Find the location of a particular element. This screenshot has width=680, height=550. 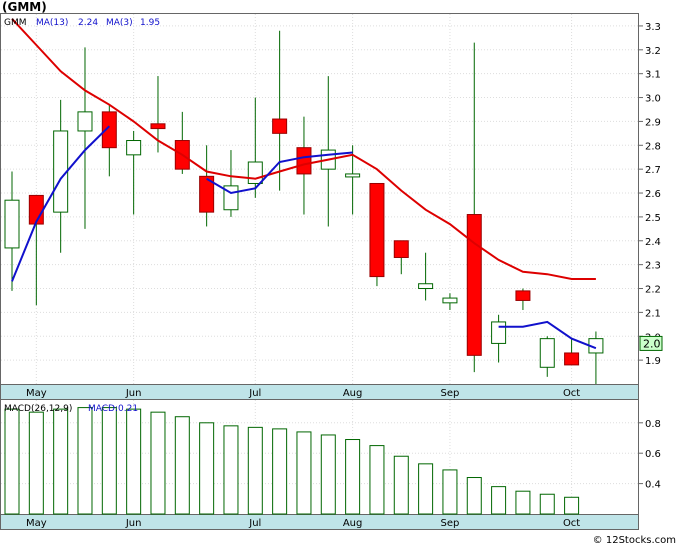

price-tick-label: 2.2 is located at coordinates (653, 290).